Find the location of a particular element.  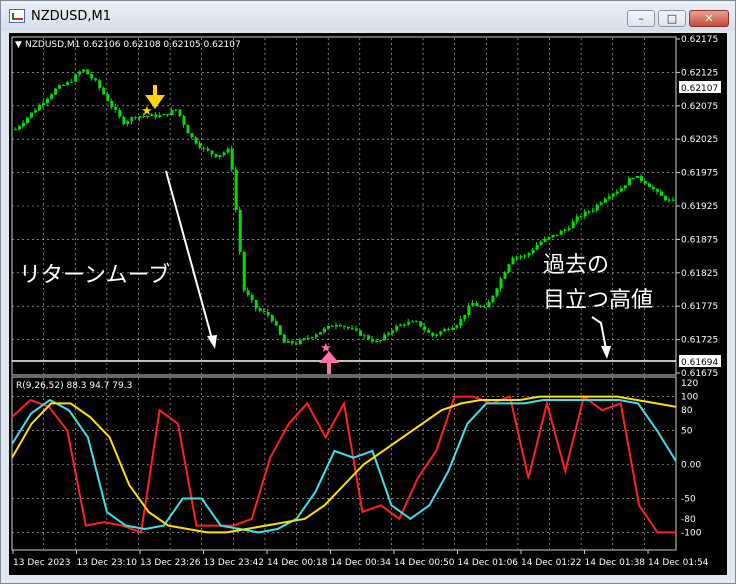

price-tick-label: 0.61875 is located at coordinates (699, 240).